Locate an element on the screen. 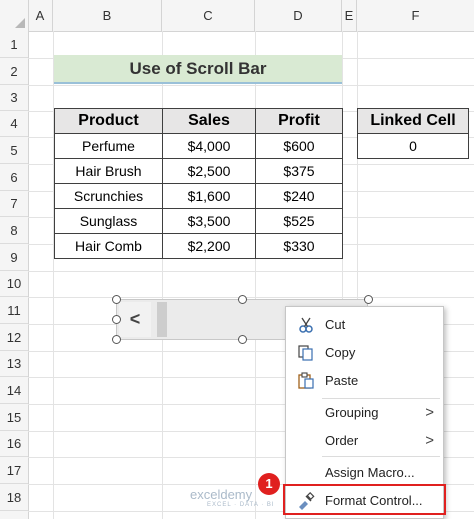 The image size is (474, 519). row-header-7: 7 is located at coordinates (14, 204).